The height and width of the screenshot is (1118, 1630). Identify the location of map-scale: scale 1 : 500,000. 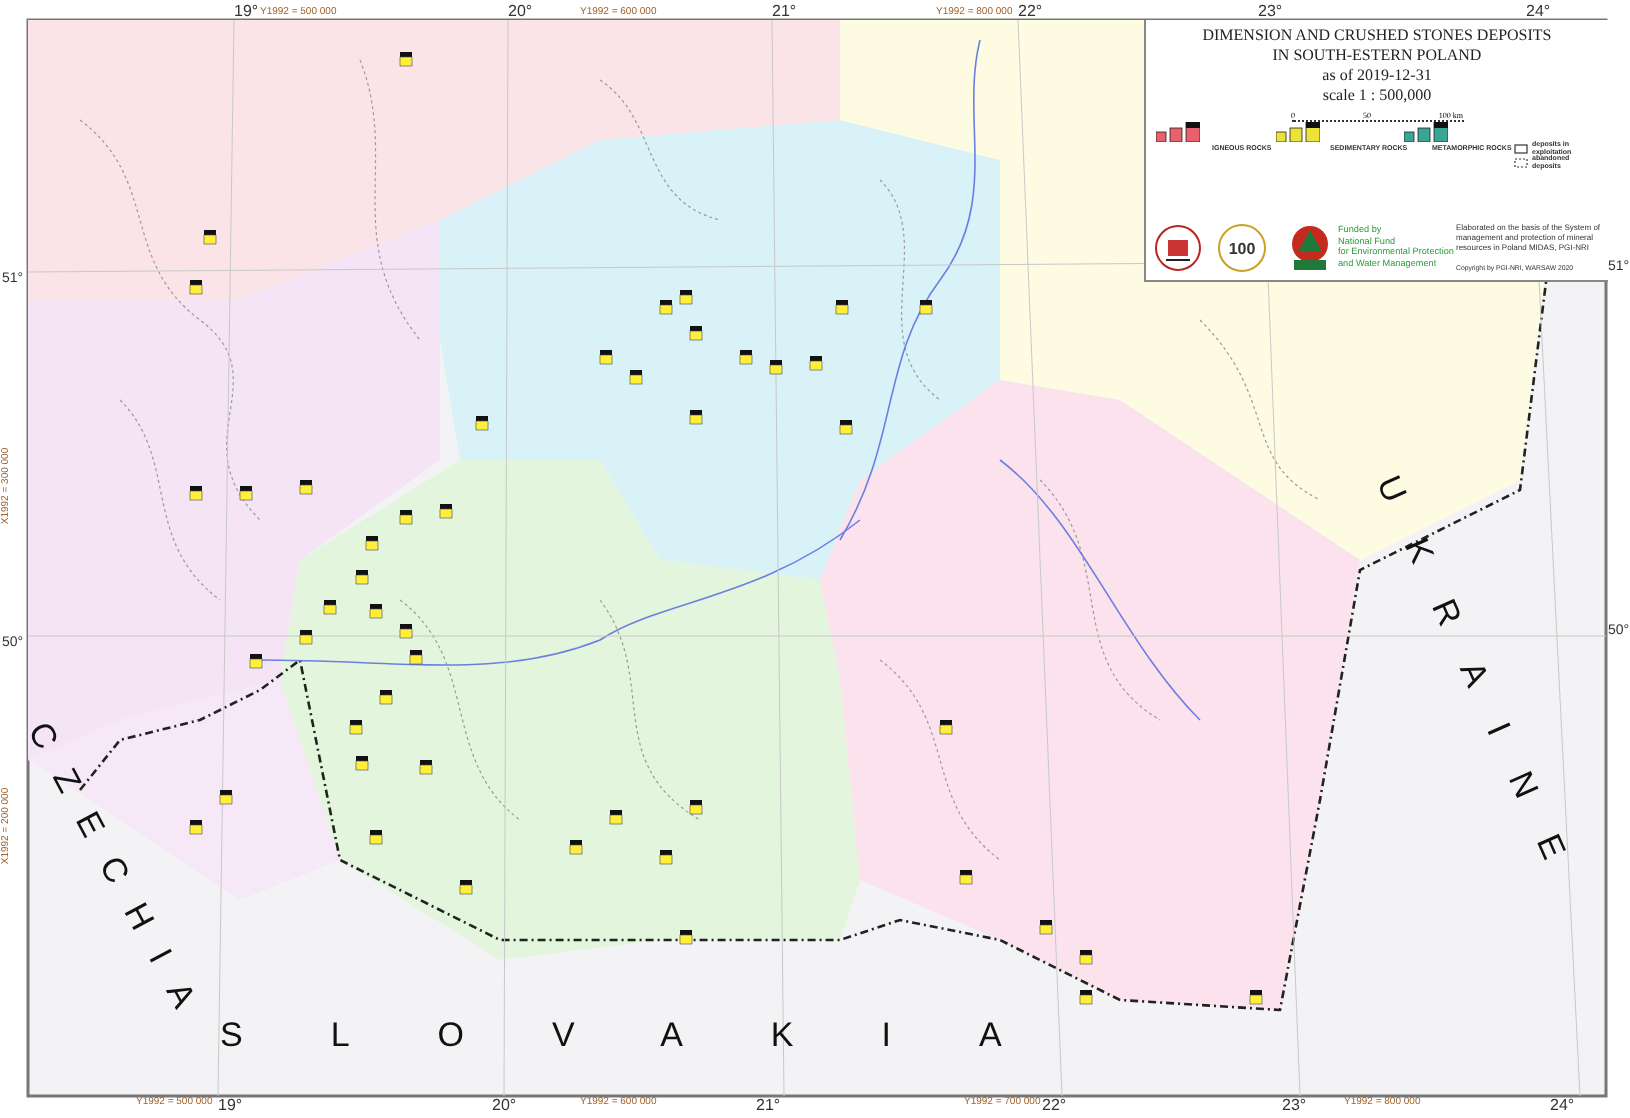
(1377, 96).